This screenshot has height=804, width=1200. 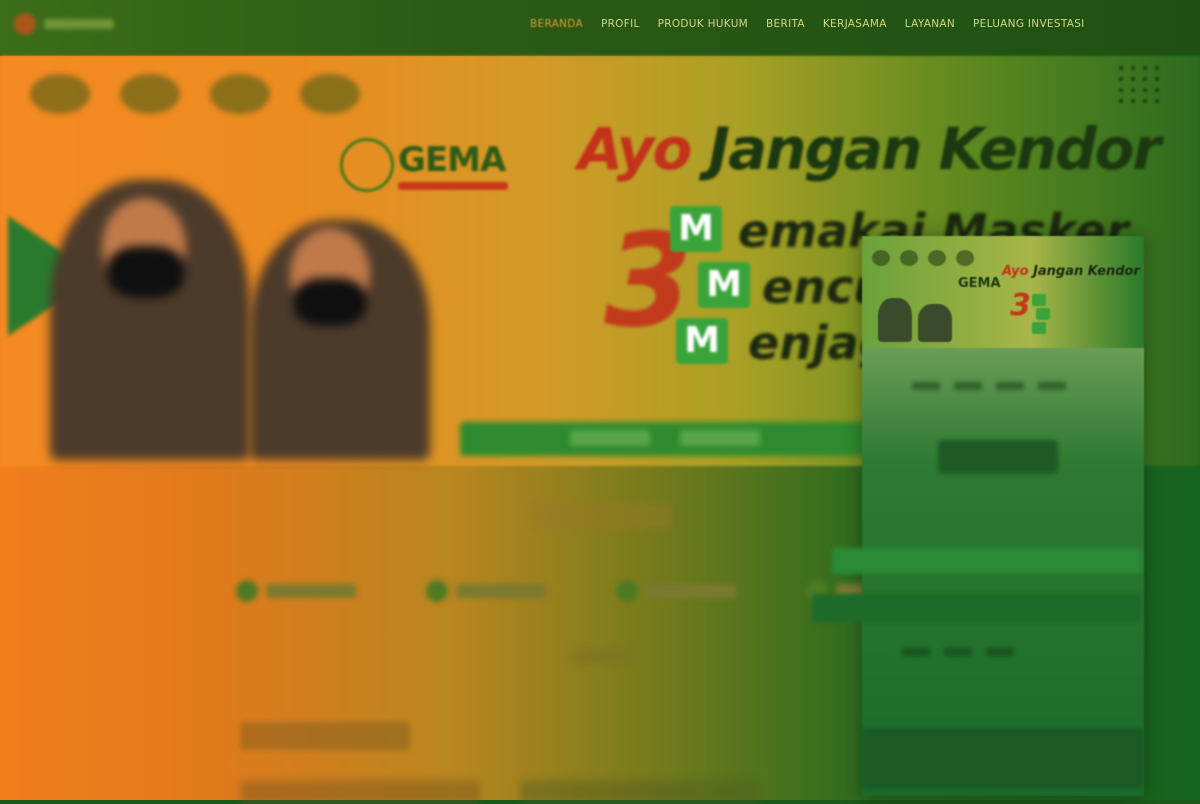 What do you see at coordinates (367, 165) in the screenshot?
I see `gema-emblem-icon` at bounding box center [367, 165].